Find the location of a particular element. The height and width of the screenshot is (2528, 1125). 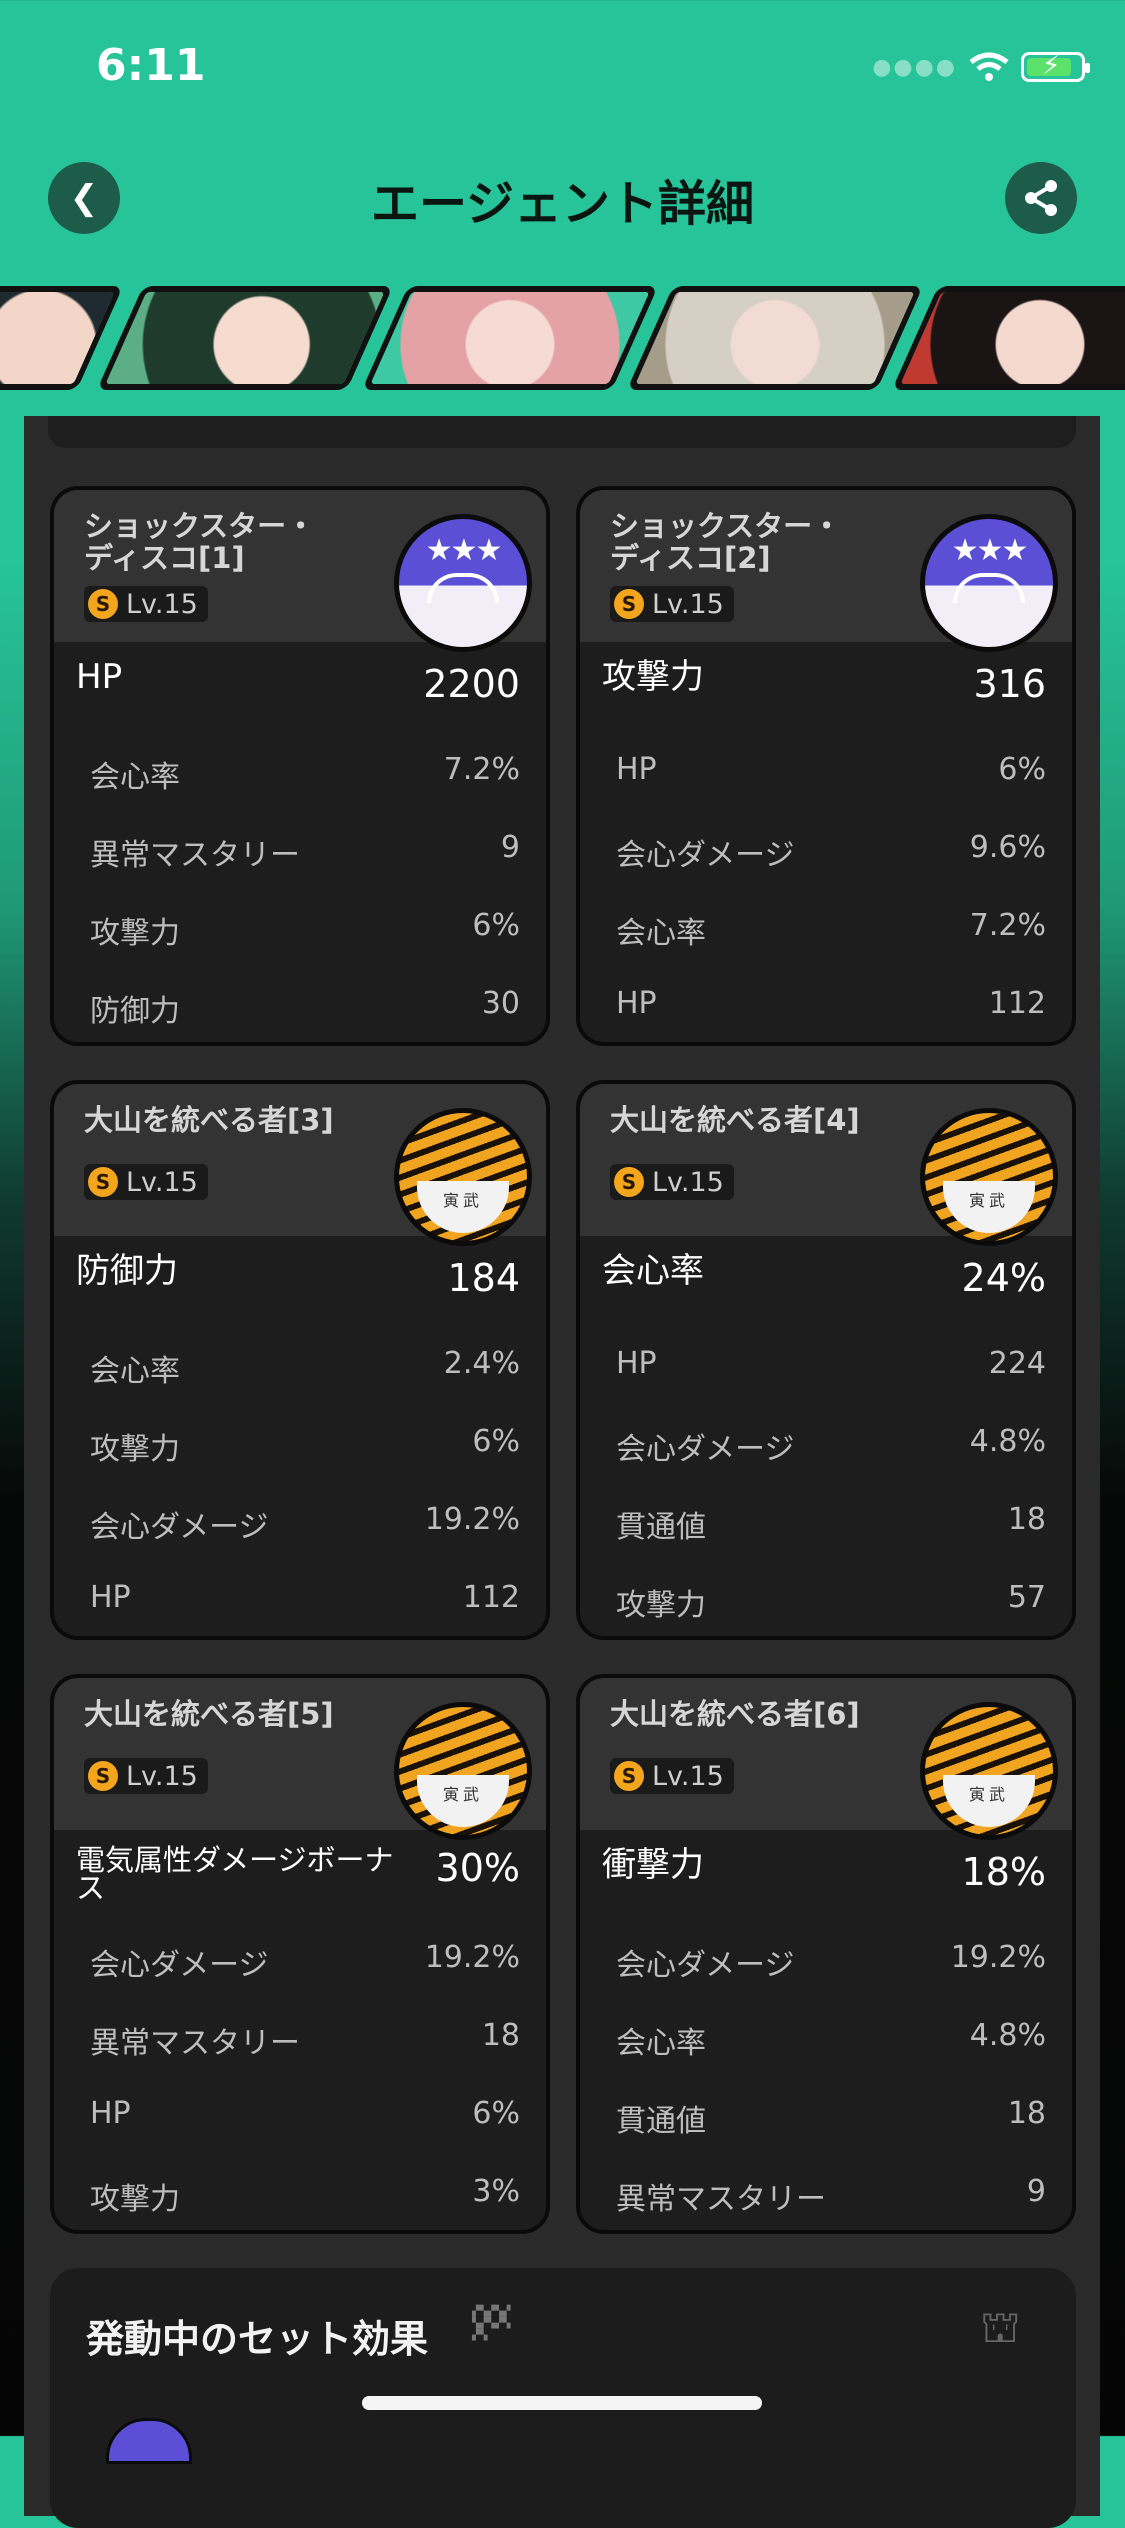

disc-name: ショックスター・ディスコ[2] is located at coordinates (726, 542).